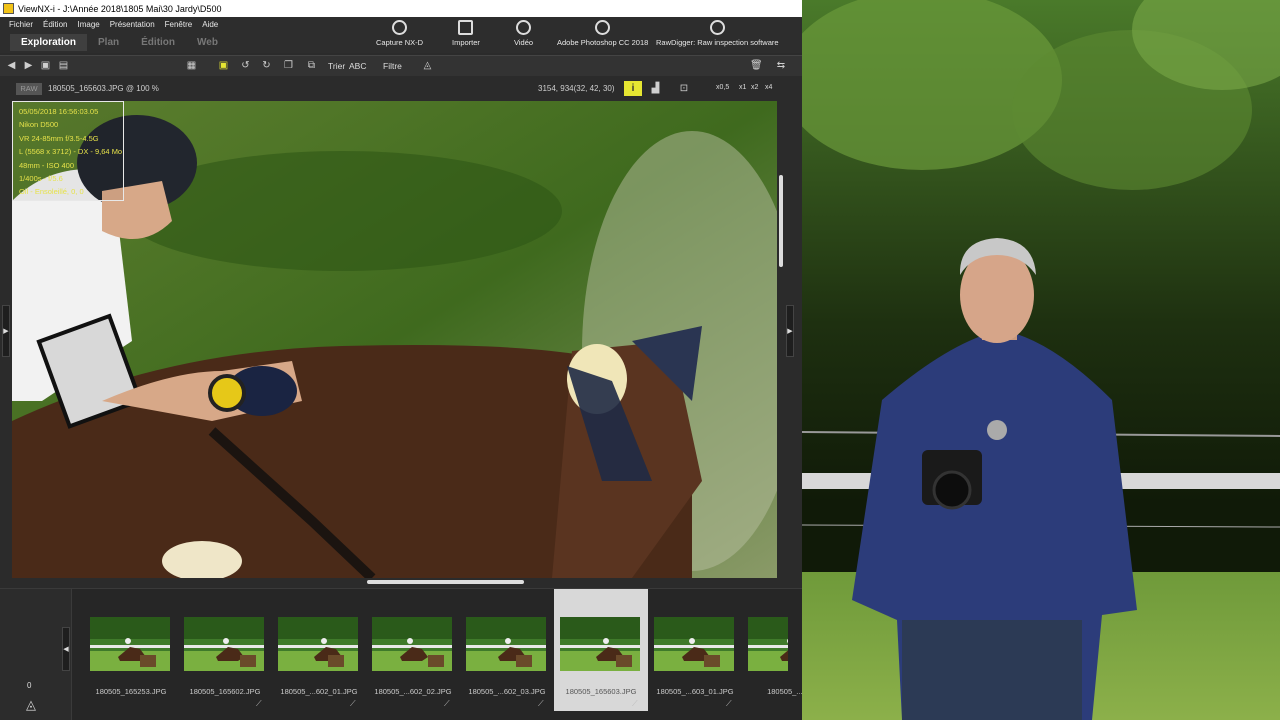  Describe the element at coordinates (63, 66) in the screenshot. I see `export-icon: ▤` at that location.